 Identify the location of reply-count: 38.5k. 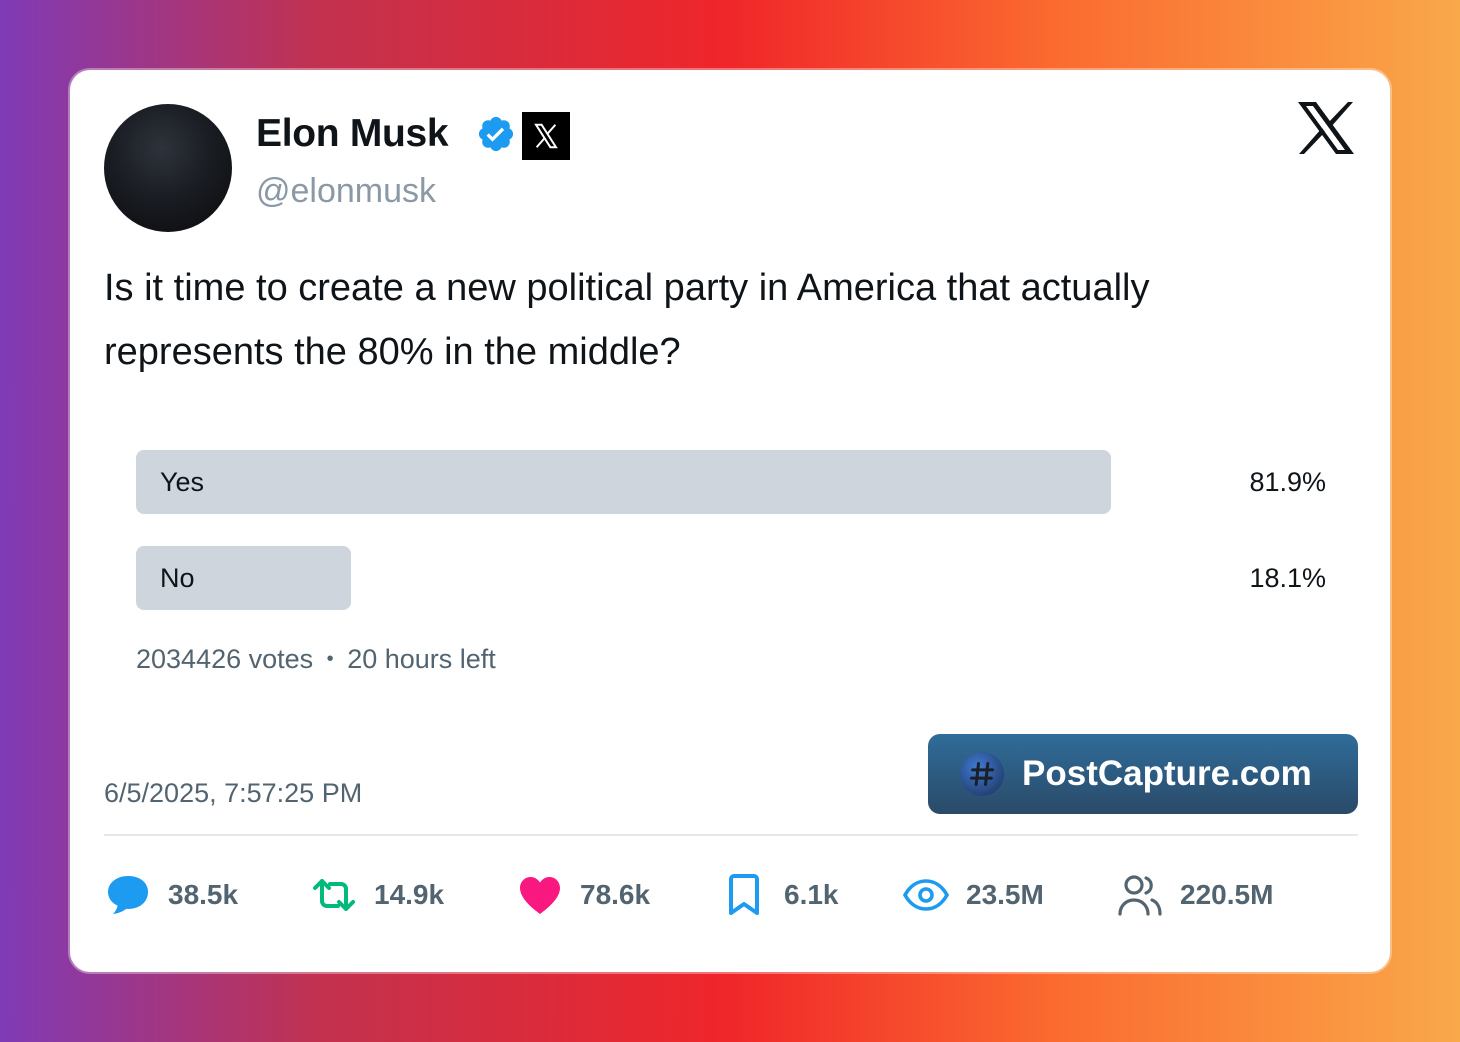
(203, 894).